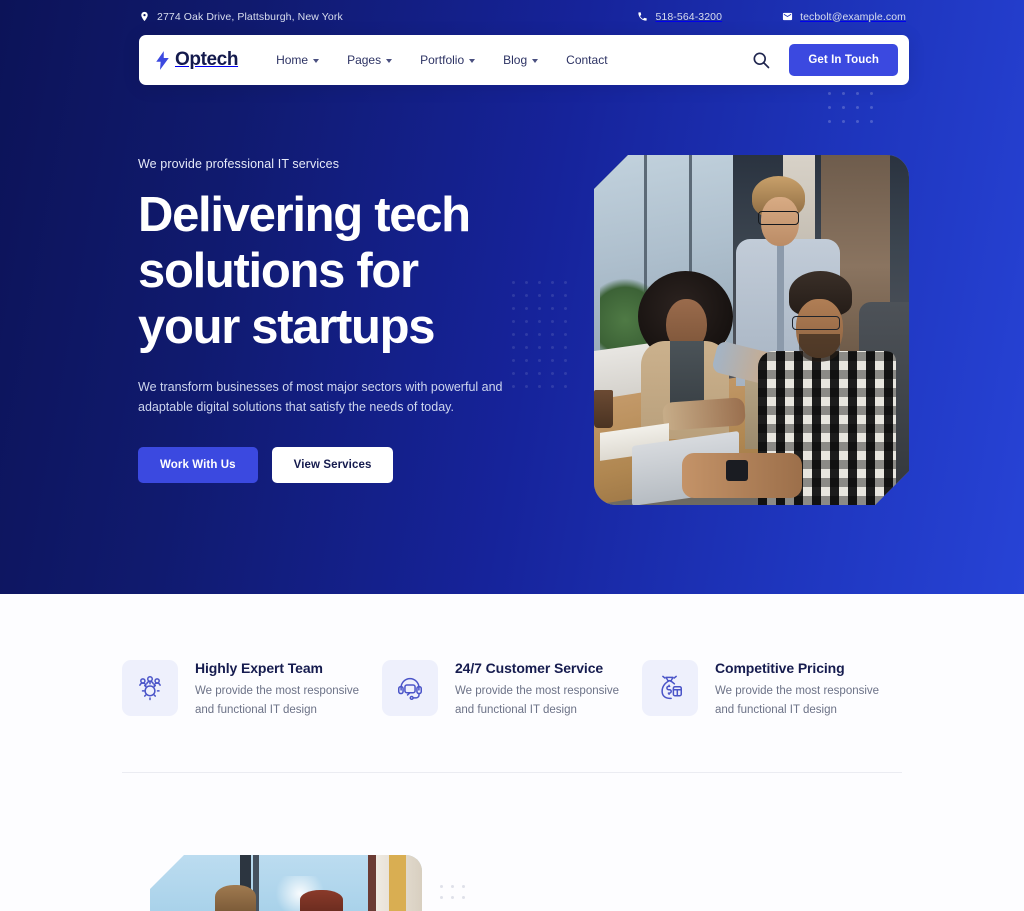  I want to click on site-logo: Optech, so click(196, 60).